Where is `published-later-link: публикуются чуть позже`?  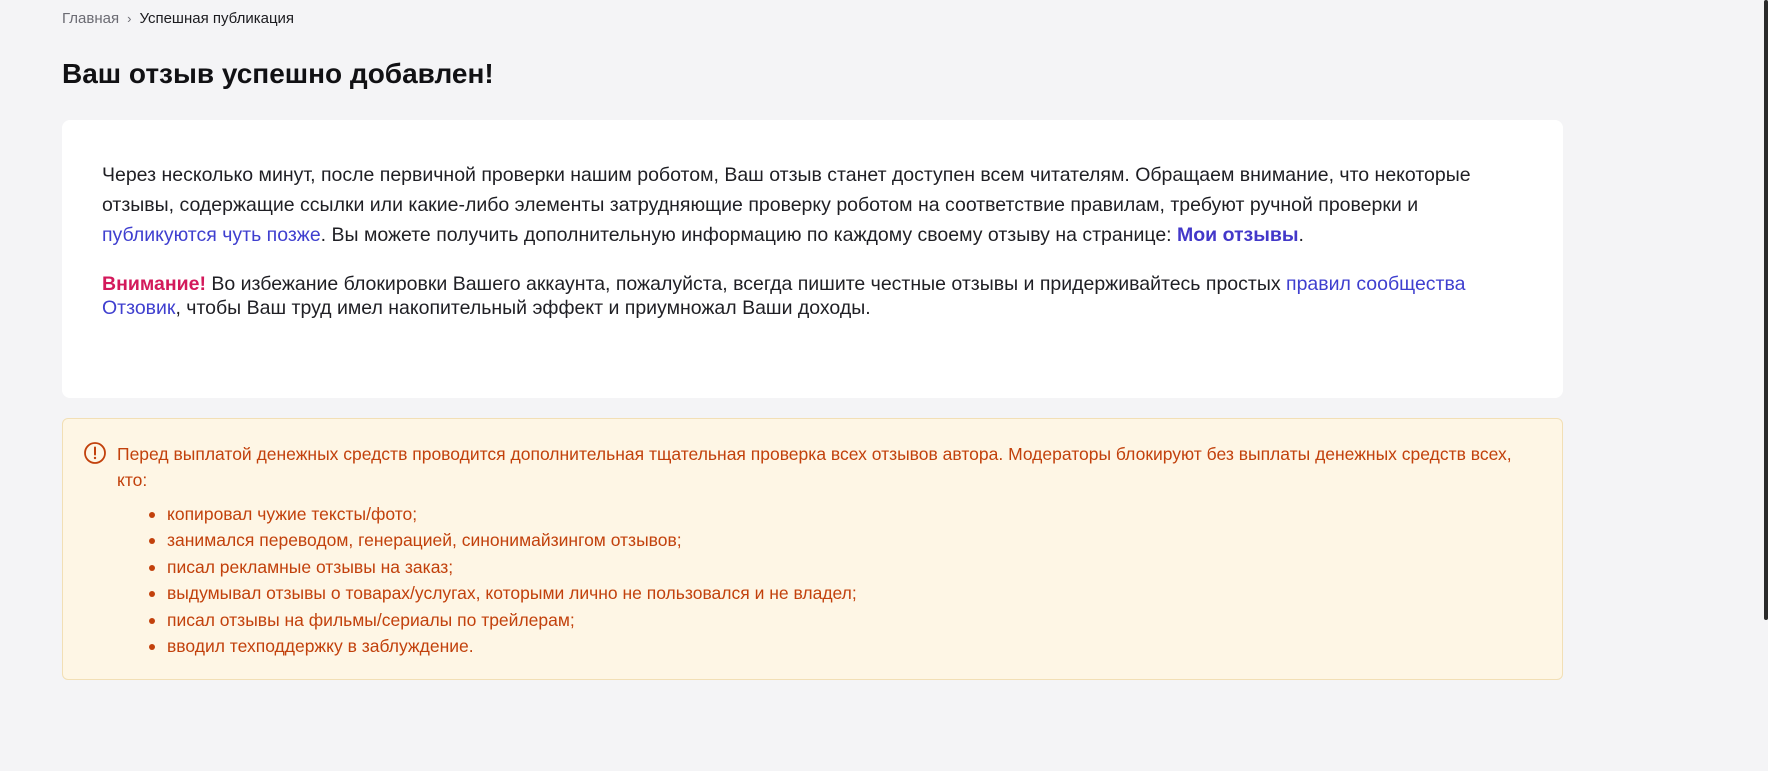
published-later-link: публикуются чуть позже is located at coordinates (211, 235).